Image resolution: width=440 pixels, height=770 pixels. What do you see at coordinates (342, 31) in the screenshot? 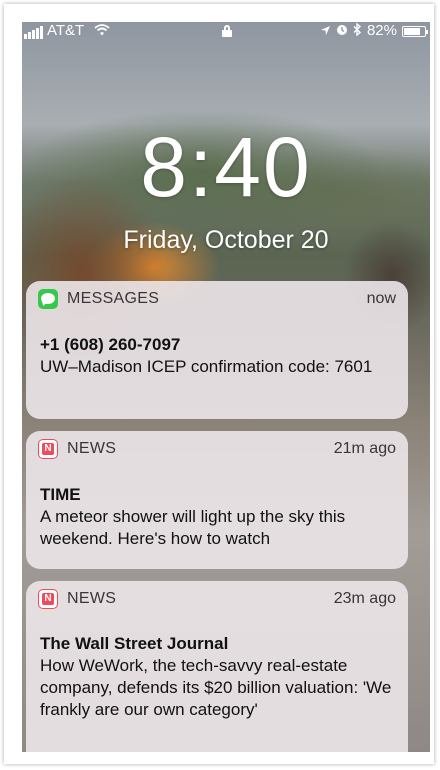
I see `alarm-icon` at bounding box center [342, 31].